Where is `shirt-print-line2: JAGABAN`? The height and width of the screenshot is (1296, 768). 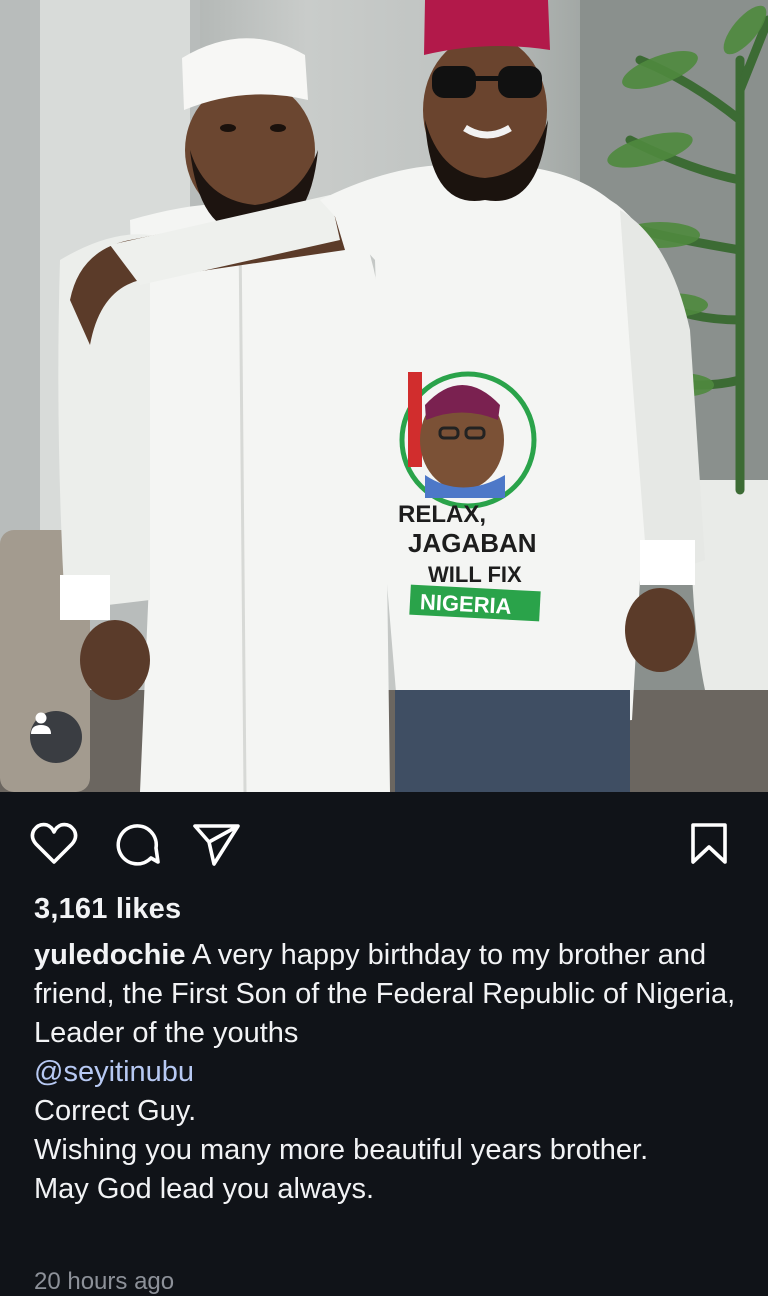
shirt-print-line2: JAGABAN is located at coordinates (472, 543).